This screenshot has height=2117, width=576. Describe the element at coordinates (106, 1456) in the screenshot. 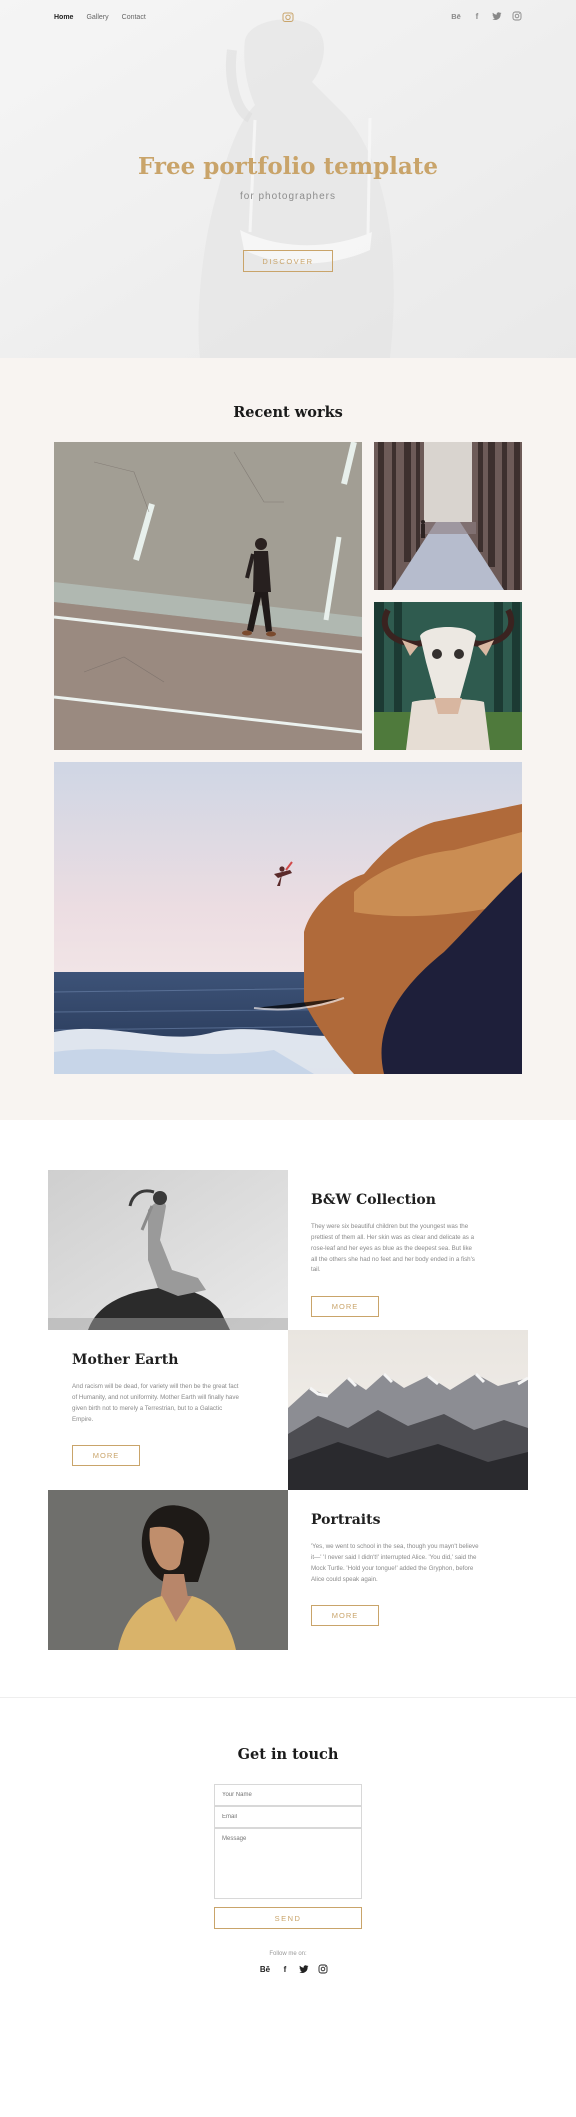

I see `mother-earth-more-button: MORE` at that location.